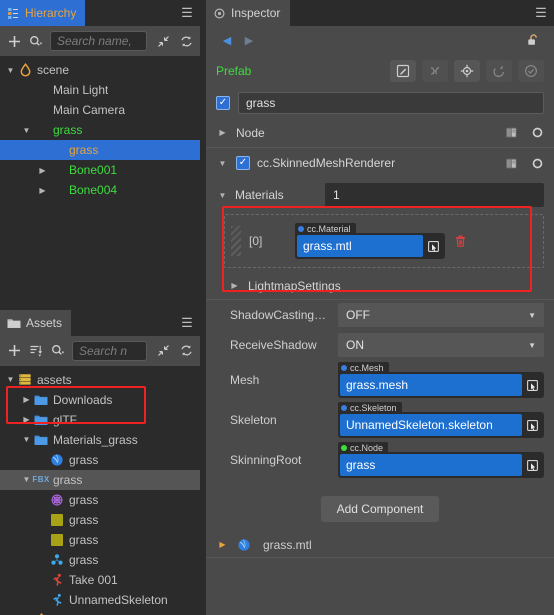  What do you see at coordinates (109, 350) in the screenshot?
I see `assets-search-input: Search n` at bounding box center [109, 350].